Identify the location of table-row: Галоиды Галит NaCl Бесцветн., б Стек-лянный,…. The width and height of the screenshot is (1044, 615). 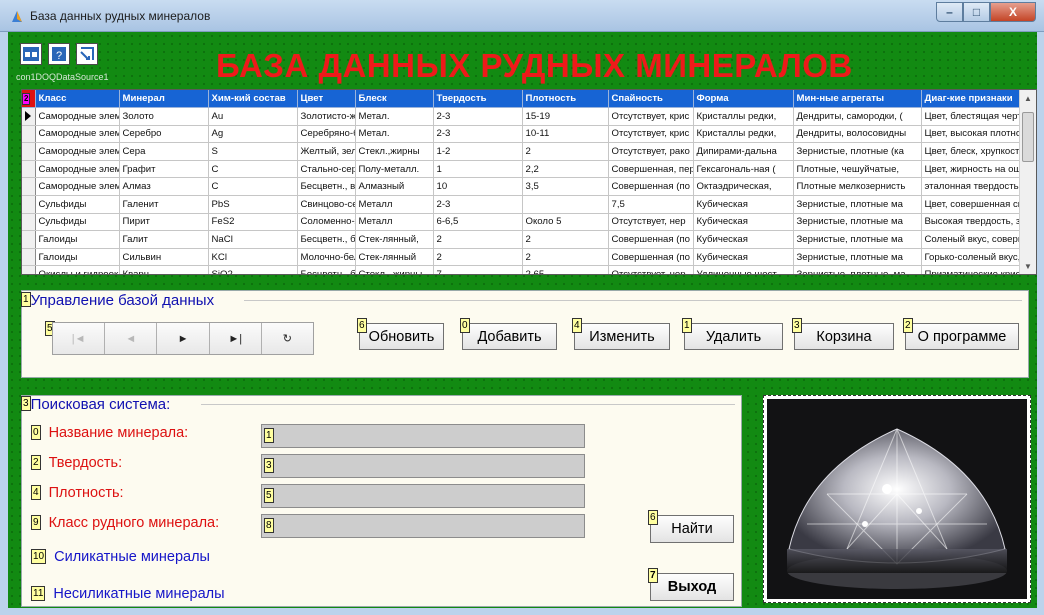
(529, 239).